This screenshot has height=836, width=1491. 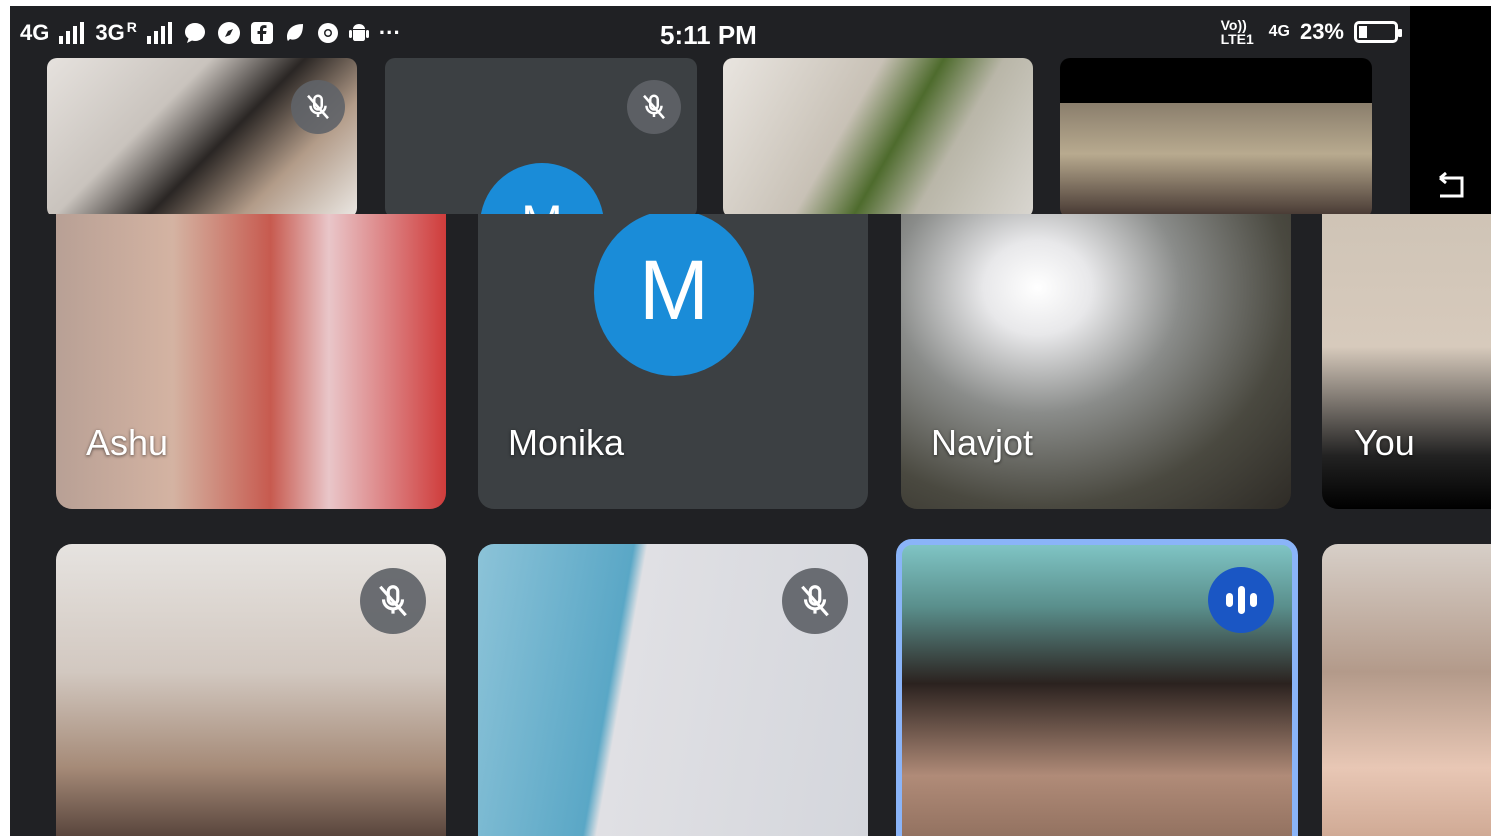 I want to click on status-time: 5:11 PM, so click(x=708, y=35).